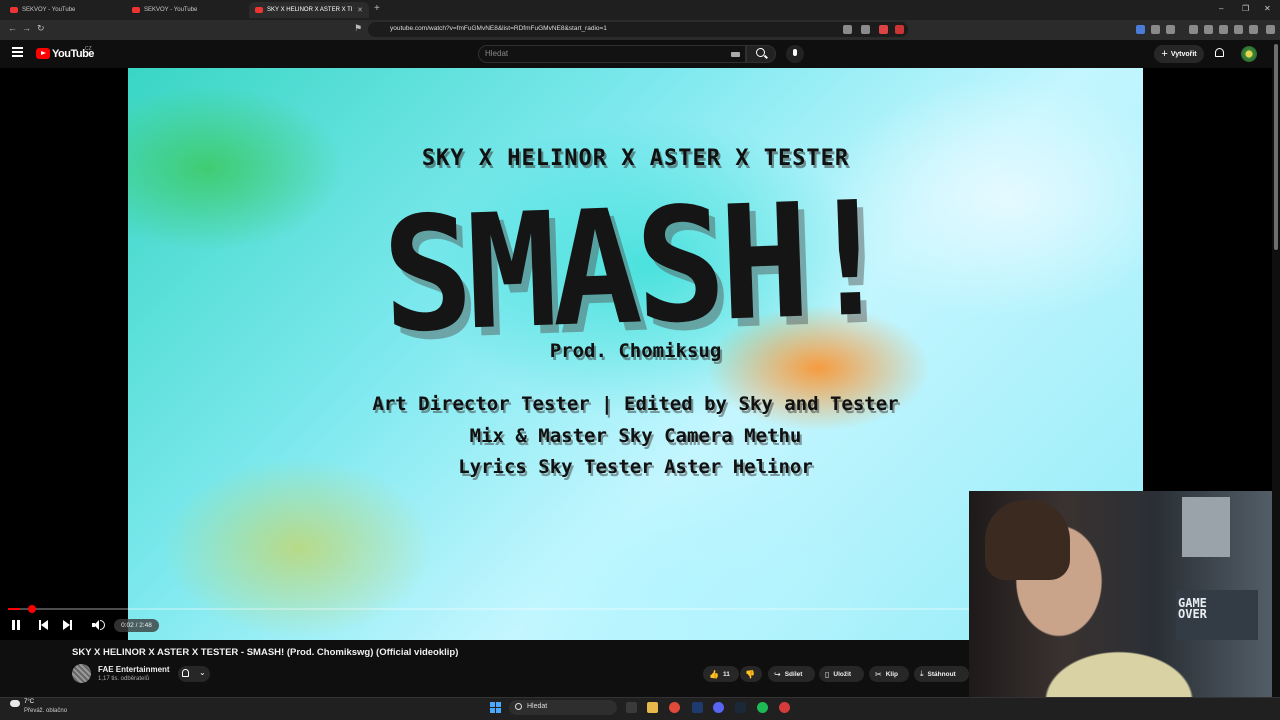 Image resolution: width=1280 pixels, height=720 pixels. What do you see at coordinates (81, 673) in the screenshot?
I see `channel-avatar` at bounding box center [81, 673].